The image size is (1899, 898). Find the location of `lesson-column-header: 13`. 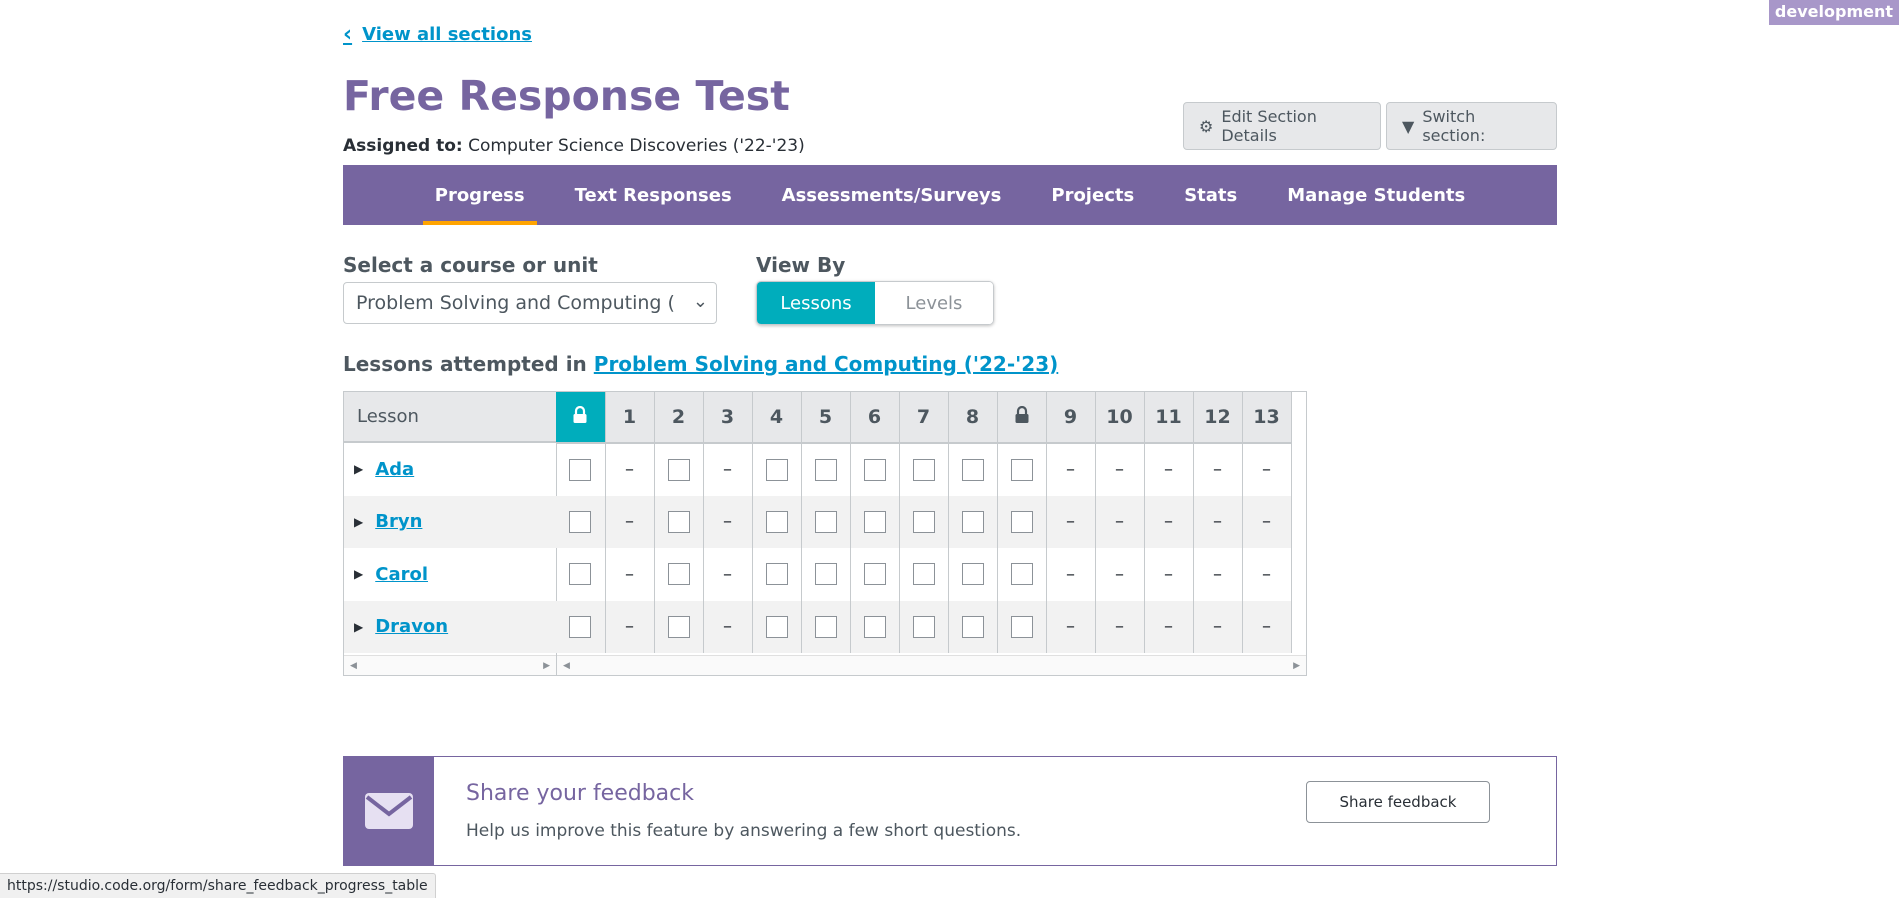

lesson-column-header: 13 is located at coordinates (1267, 418).